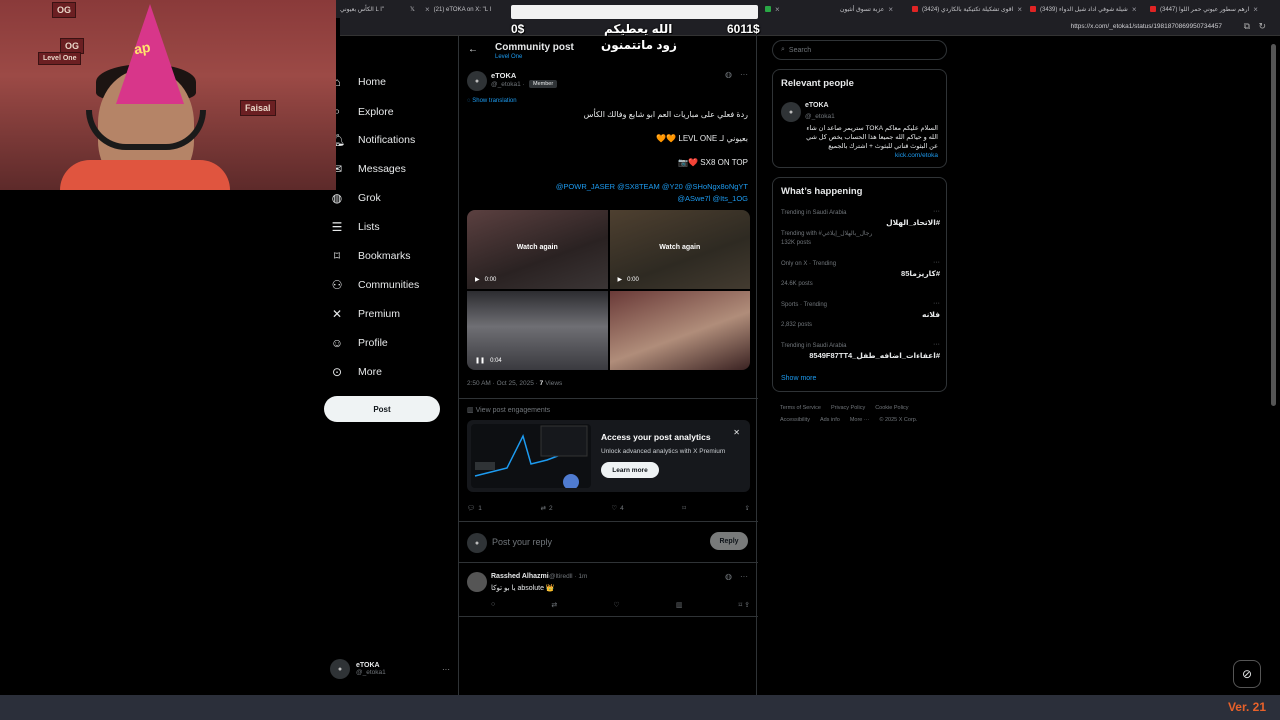  I want to click on mentions-line: @ASwe7l @Its_1OG, so click(712, 198).